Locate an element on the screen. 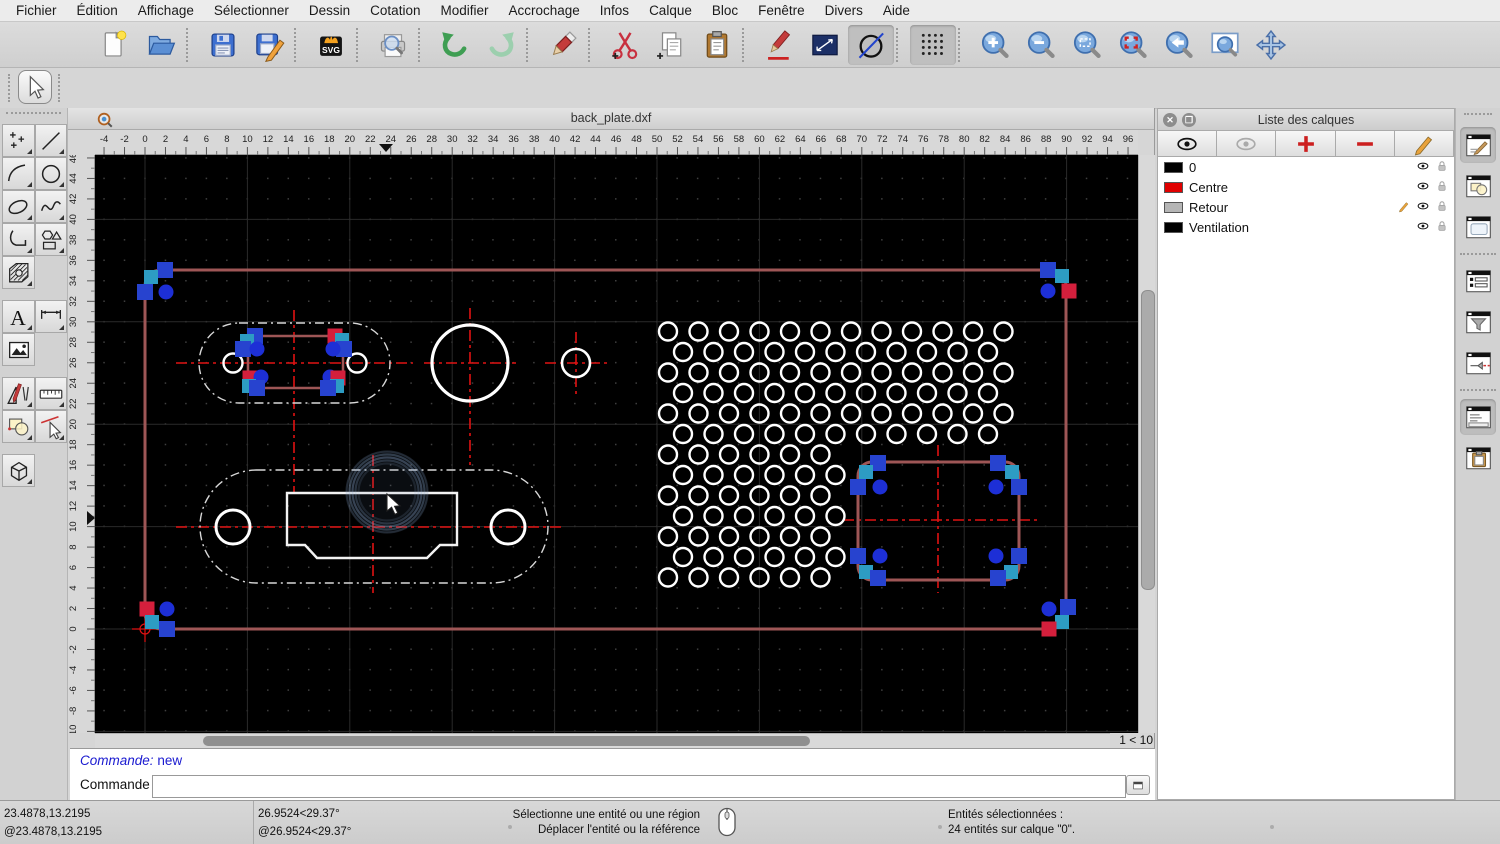  layer-row: Retour is located at coordinates (1306, 207).